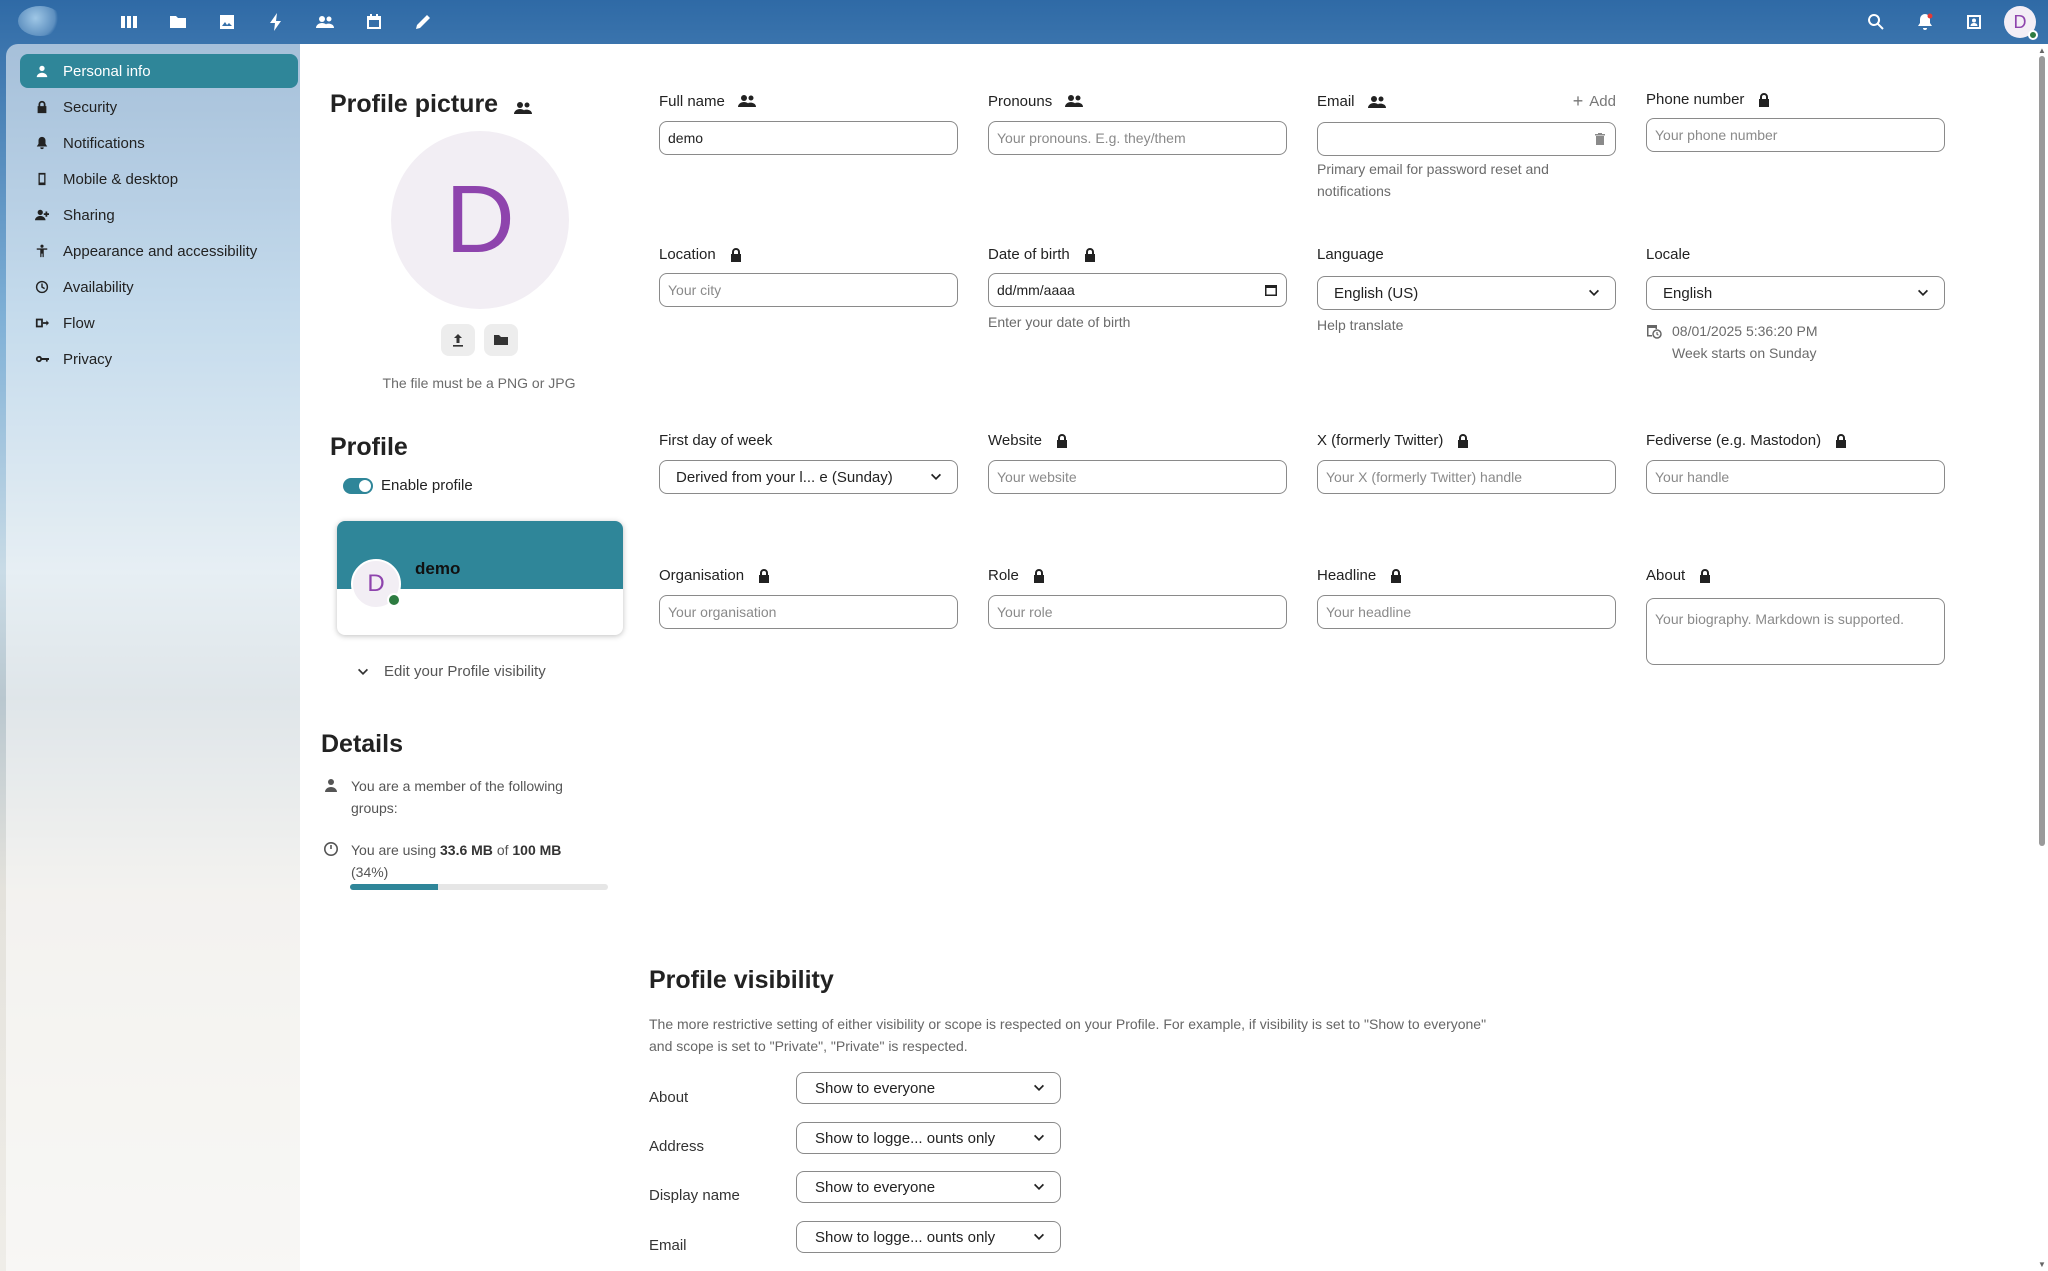 Image resolution: width=2048 pixels, height=1271 pixels. I want to click on sidebar-item-availability: Availability, so click(159, 287).